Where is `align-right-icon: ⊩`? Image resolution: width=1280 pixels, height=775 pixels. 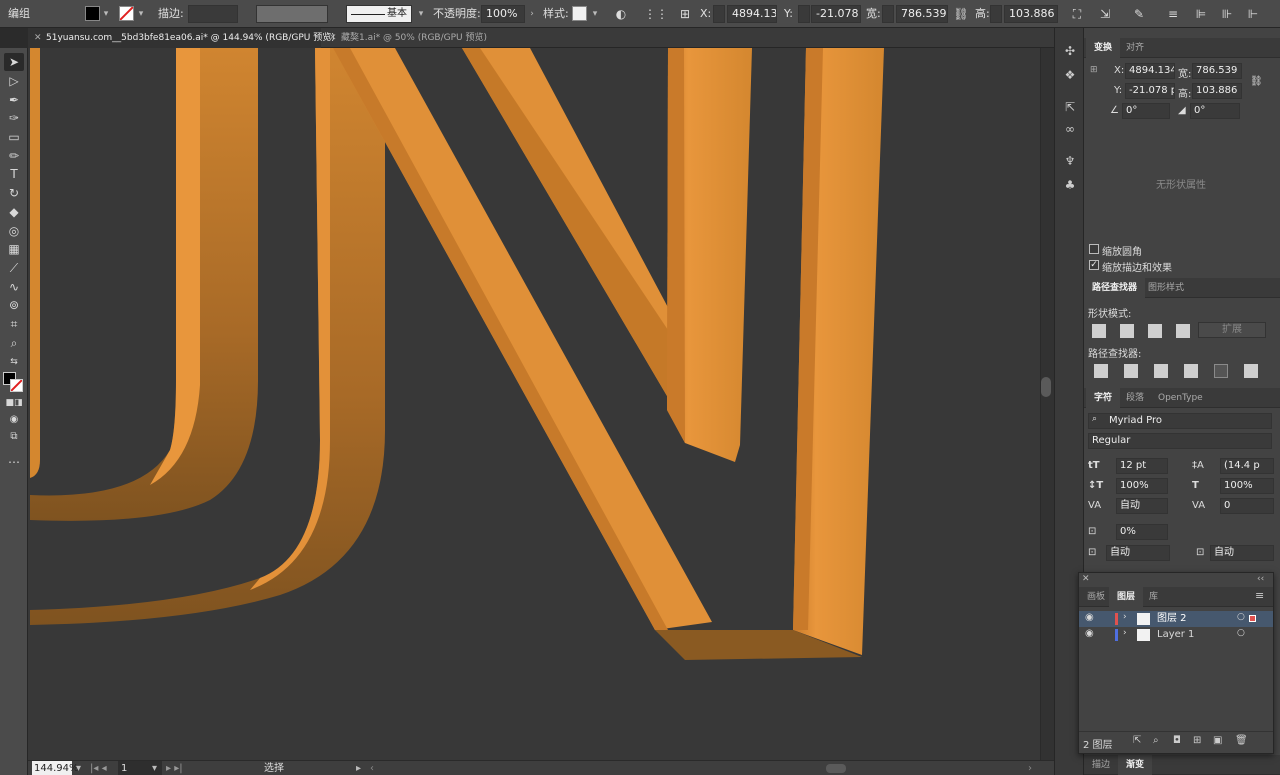 align-right-icon: ⊩ is located at coordinates (1253, 14).